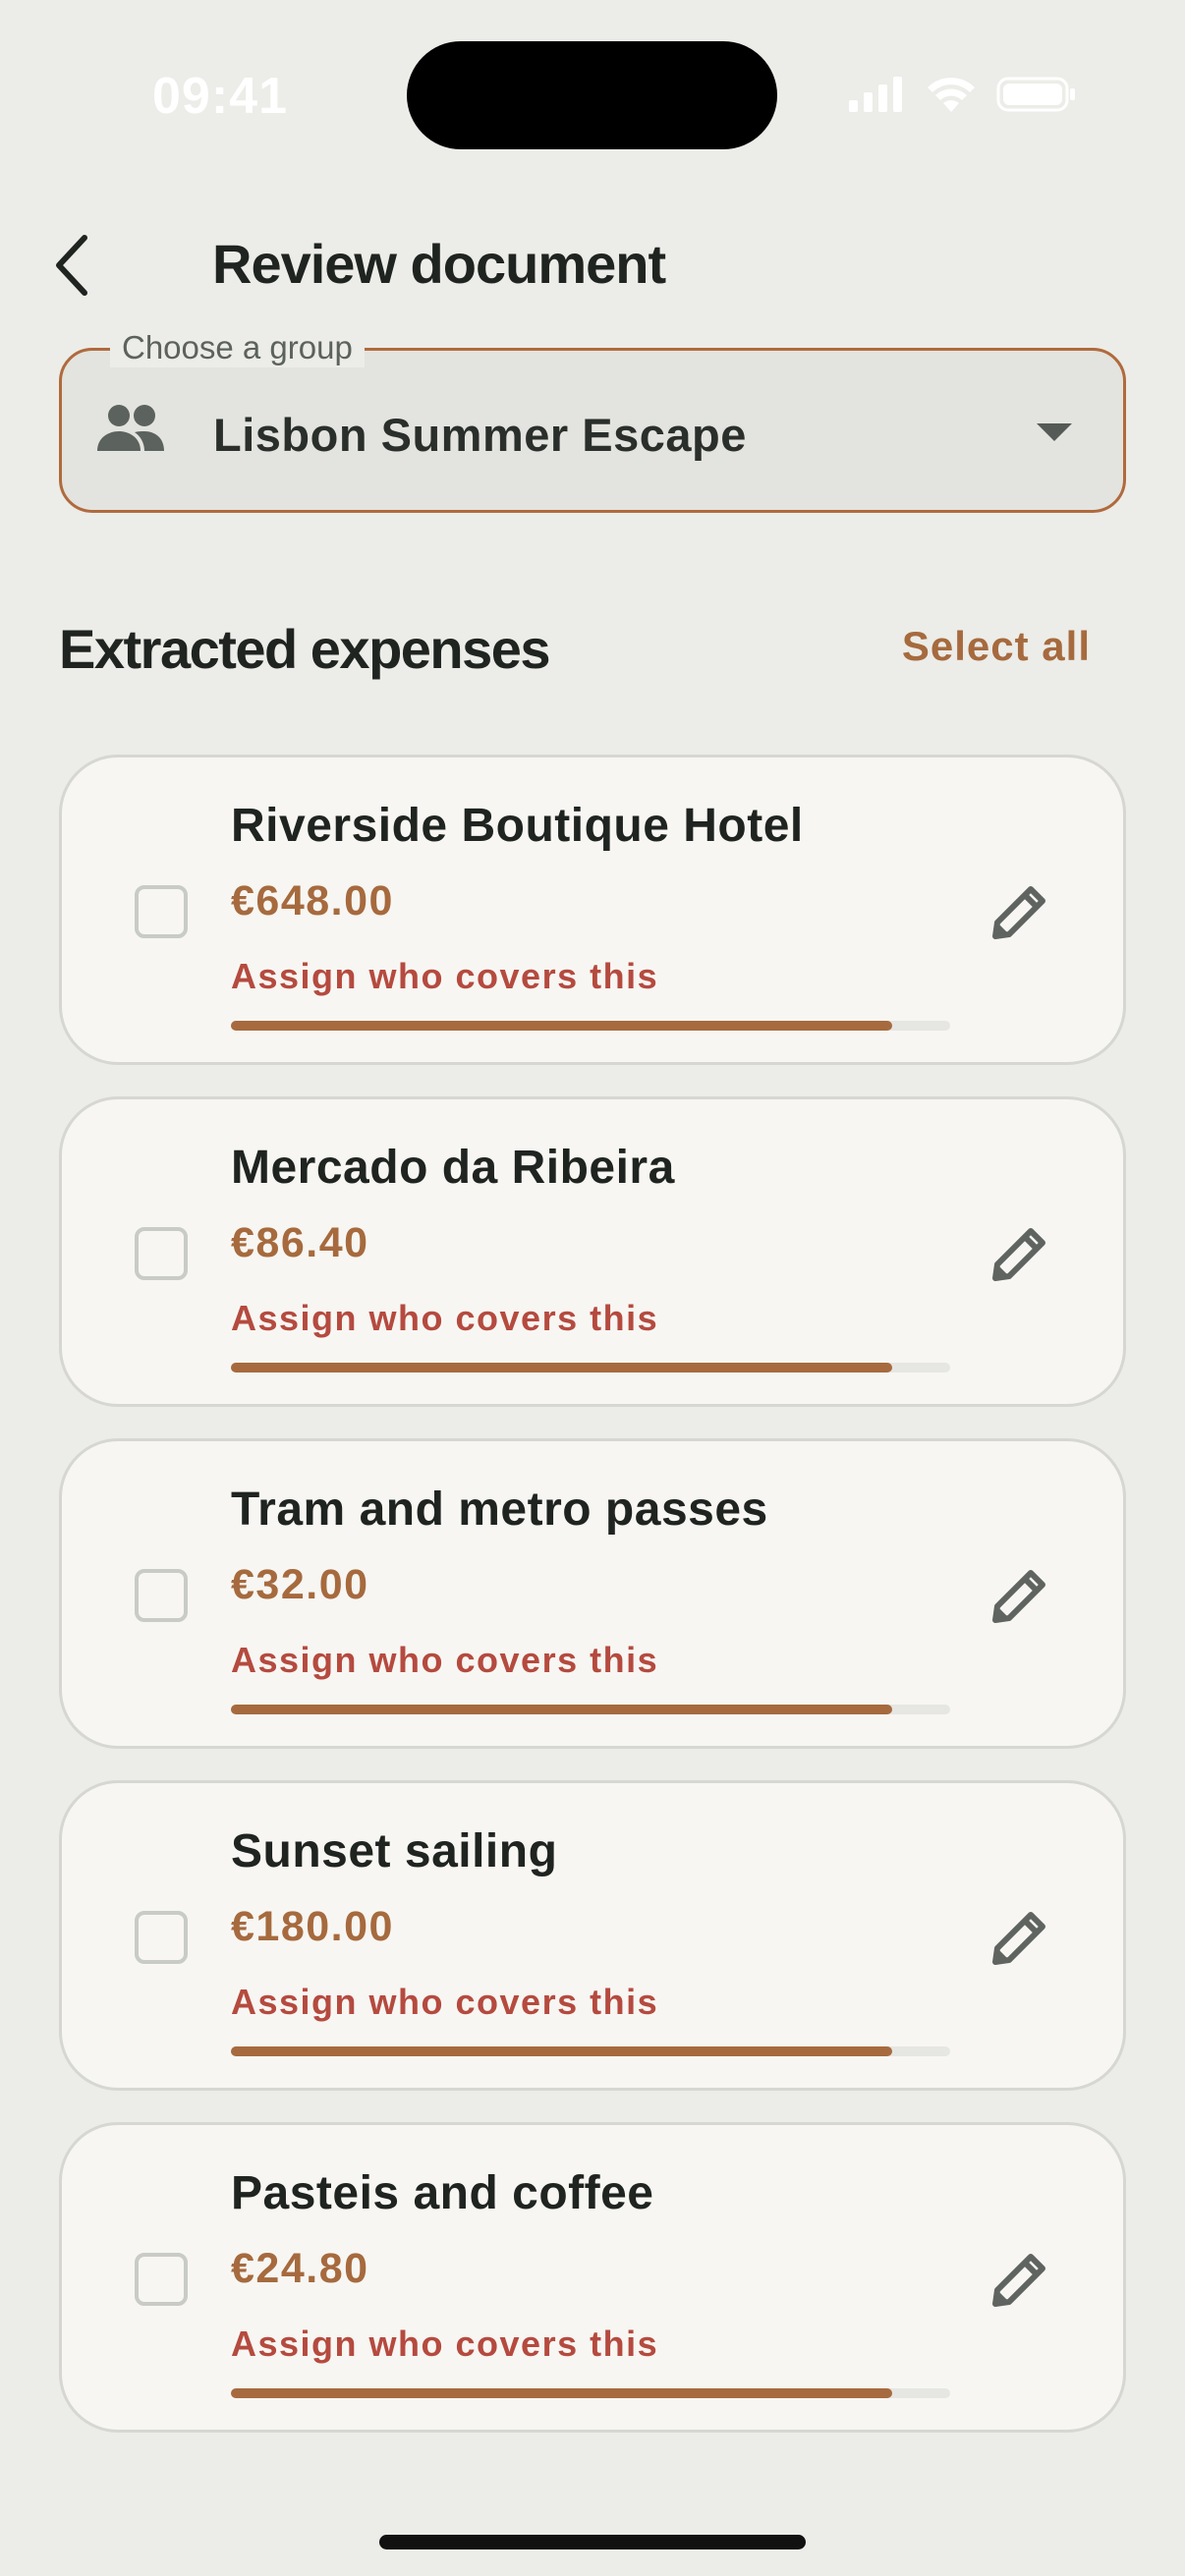 The width and height of the screenshot is (1185, 2576). What do you see at coordinates (517, 826) in the screenshot?
I see `expense-name: Riverside Boutique Hotel` at bounding box center [517, 826].